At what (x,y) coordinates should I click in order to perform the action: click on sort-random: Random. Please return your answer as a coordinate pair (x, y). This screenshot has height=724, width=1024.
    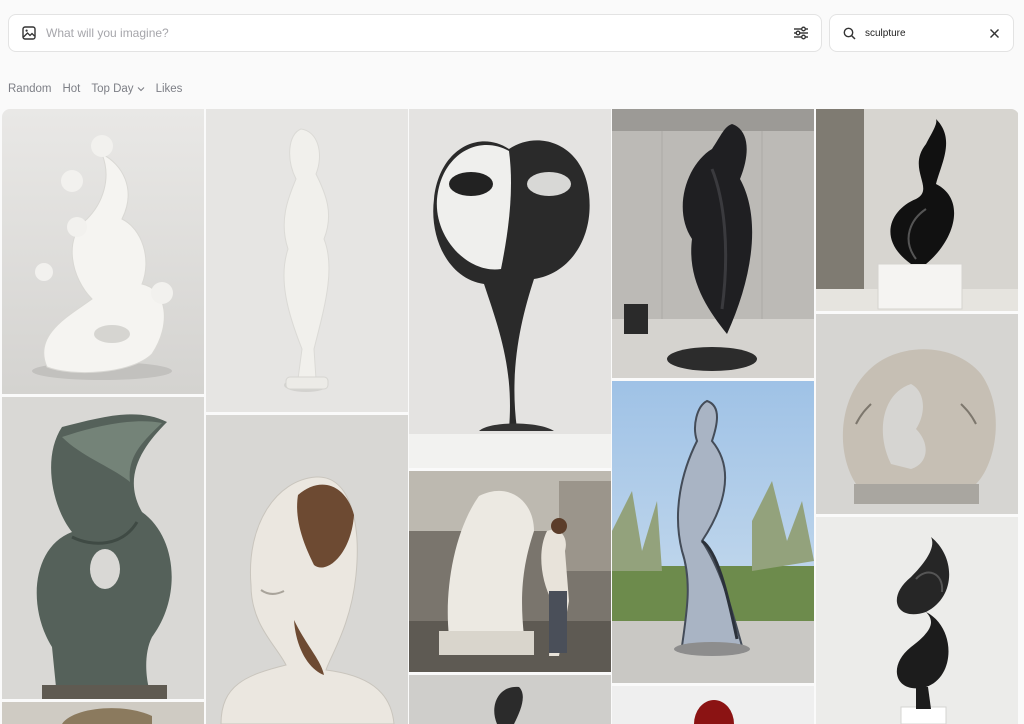
    Looking at the image, I should click on (29, 89).